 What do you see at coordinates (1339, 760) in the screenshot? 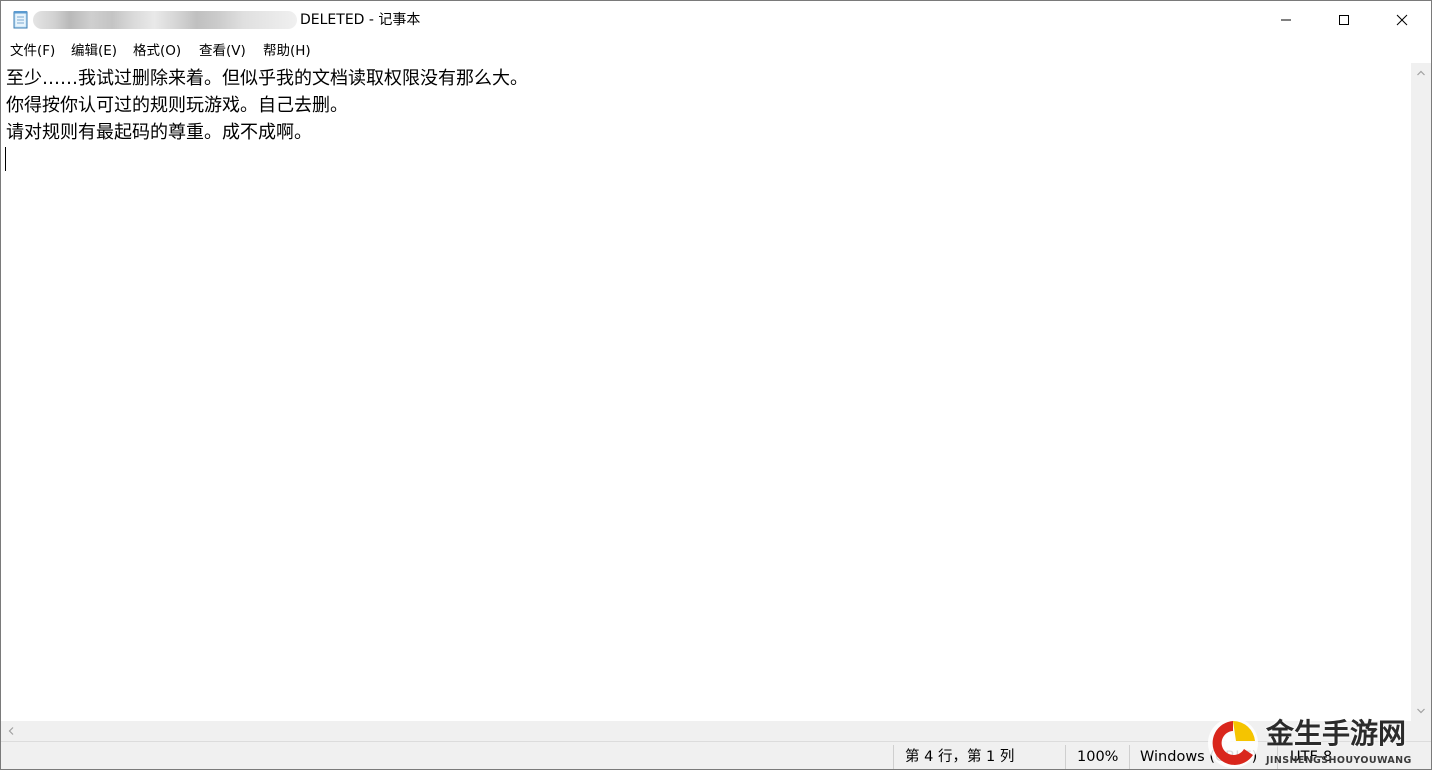
I see `watermark-subtitle: JINSHENGSHOUYOUWANG` at bounding box center [1339, 760].